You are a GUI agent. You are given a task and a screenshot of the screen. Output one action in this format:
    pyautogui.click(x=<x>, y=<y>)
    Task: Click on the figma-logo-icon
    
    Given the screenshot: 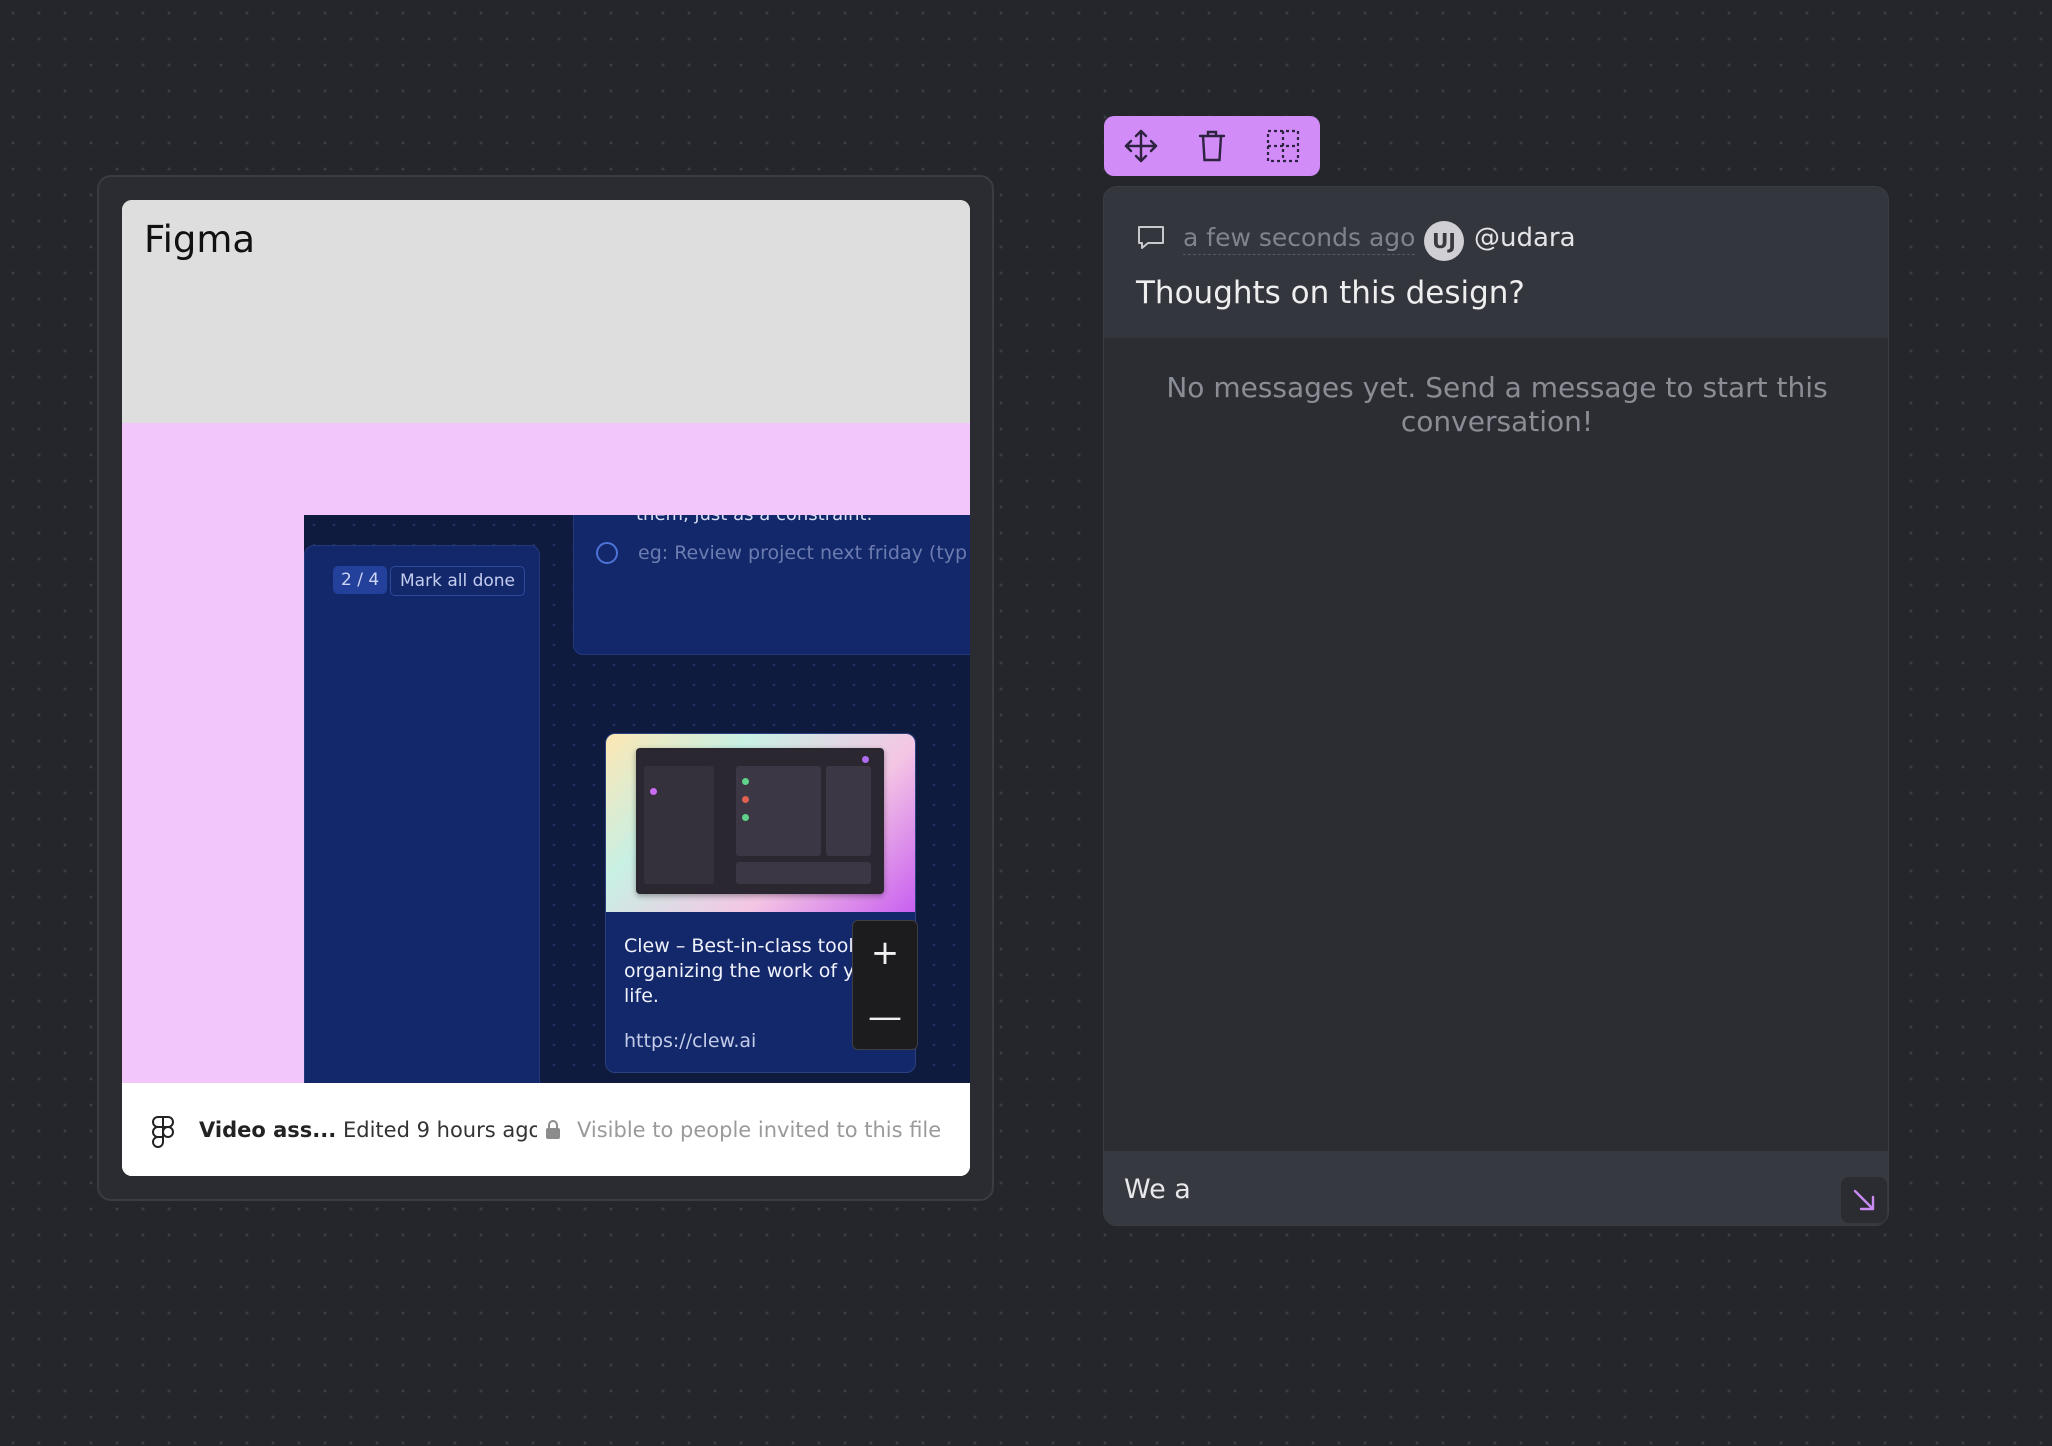 What is the action you would take?
    pyautogui.click(x=163, y=1132)
    